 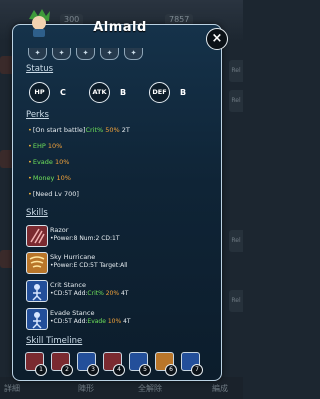 What do you see at coordinates (59, 130) in the screenshot?
I see `perk-condition: [On start battle]` at bounding box center [59, 130].